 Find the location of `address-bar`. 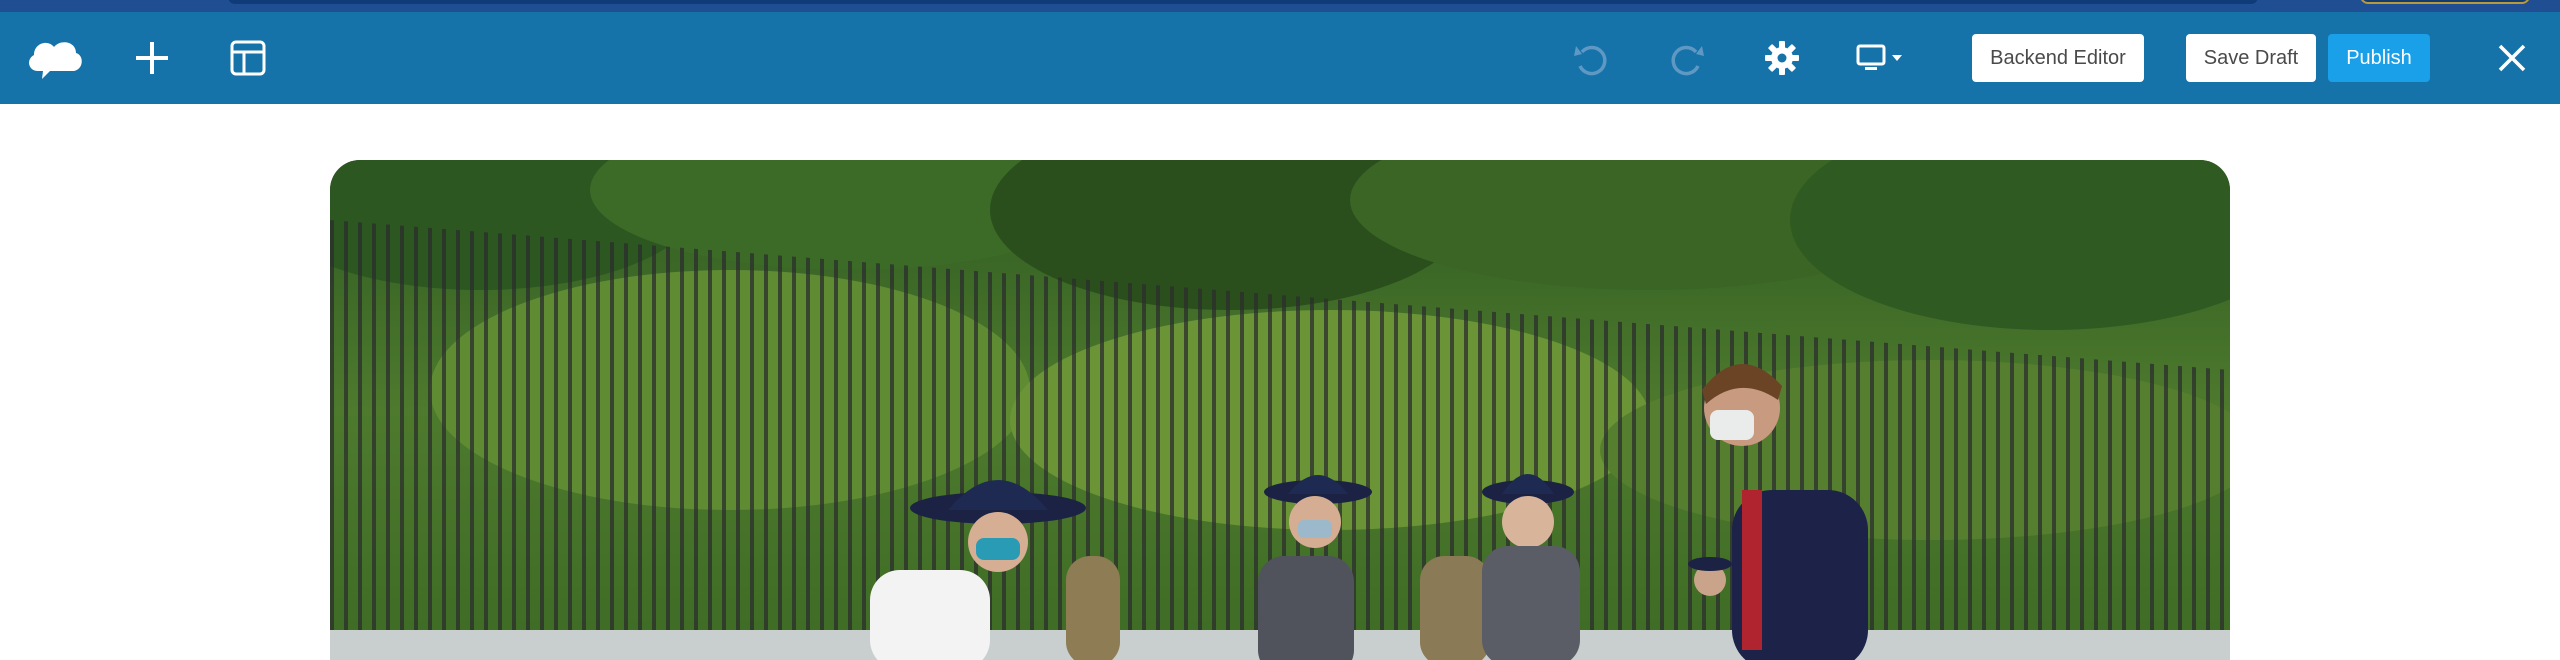

address-bar is located at coordinates (1243, 2).